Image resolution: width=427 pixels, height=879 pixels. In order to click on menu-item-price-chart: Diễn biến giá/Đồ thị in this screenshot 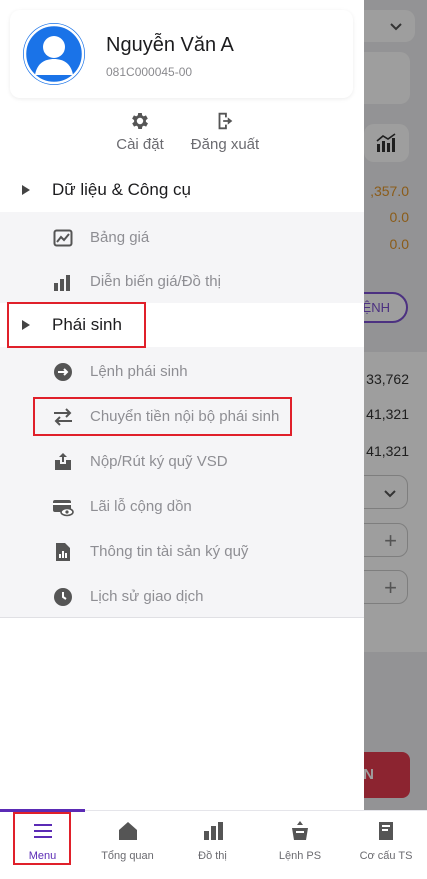, I will do `click(182, 281)`.